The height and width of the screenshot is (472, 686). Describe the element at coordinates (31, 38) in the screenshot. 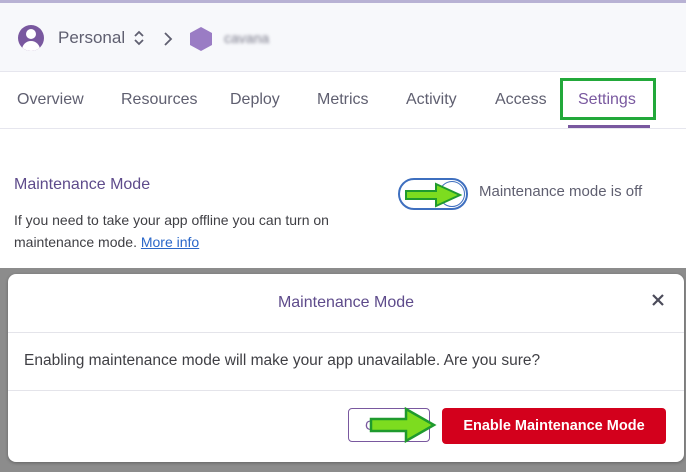

I see `user-avatar-icon` at that location.